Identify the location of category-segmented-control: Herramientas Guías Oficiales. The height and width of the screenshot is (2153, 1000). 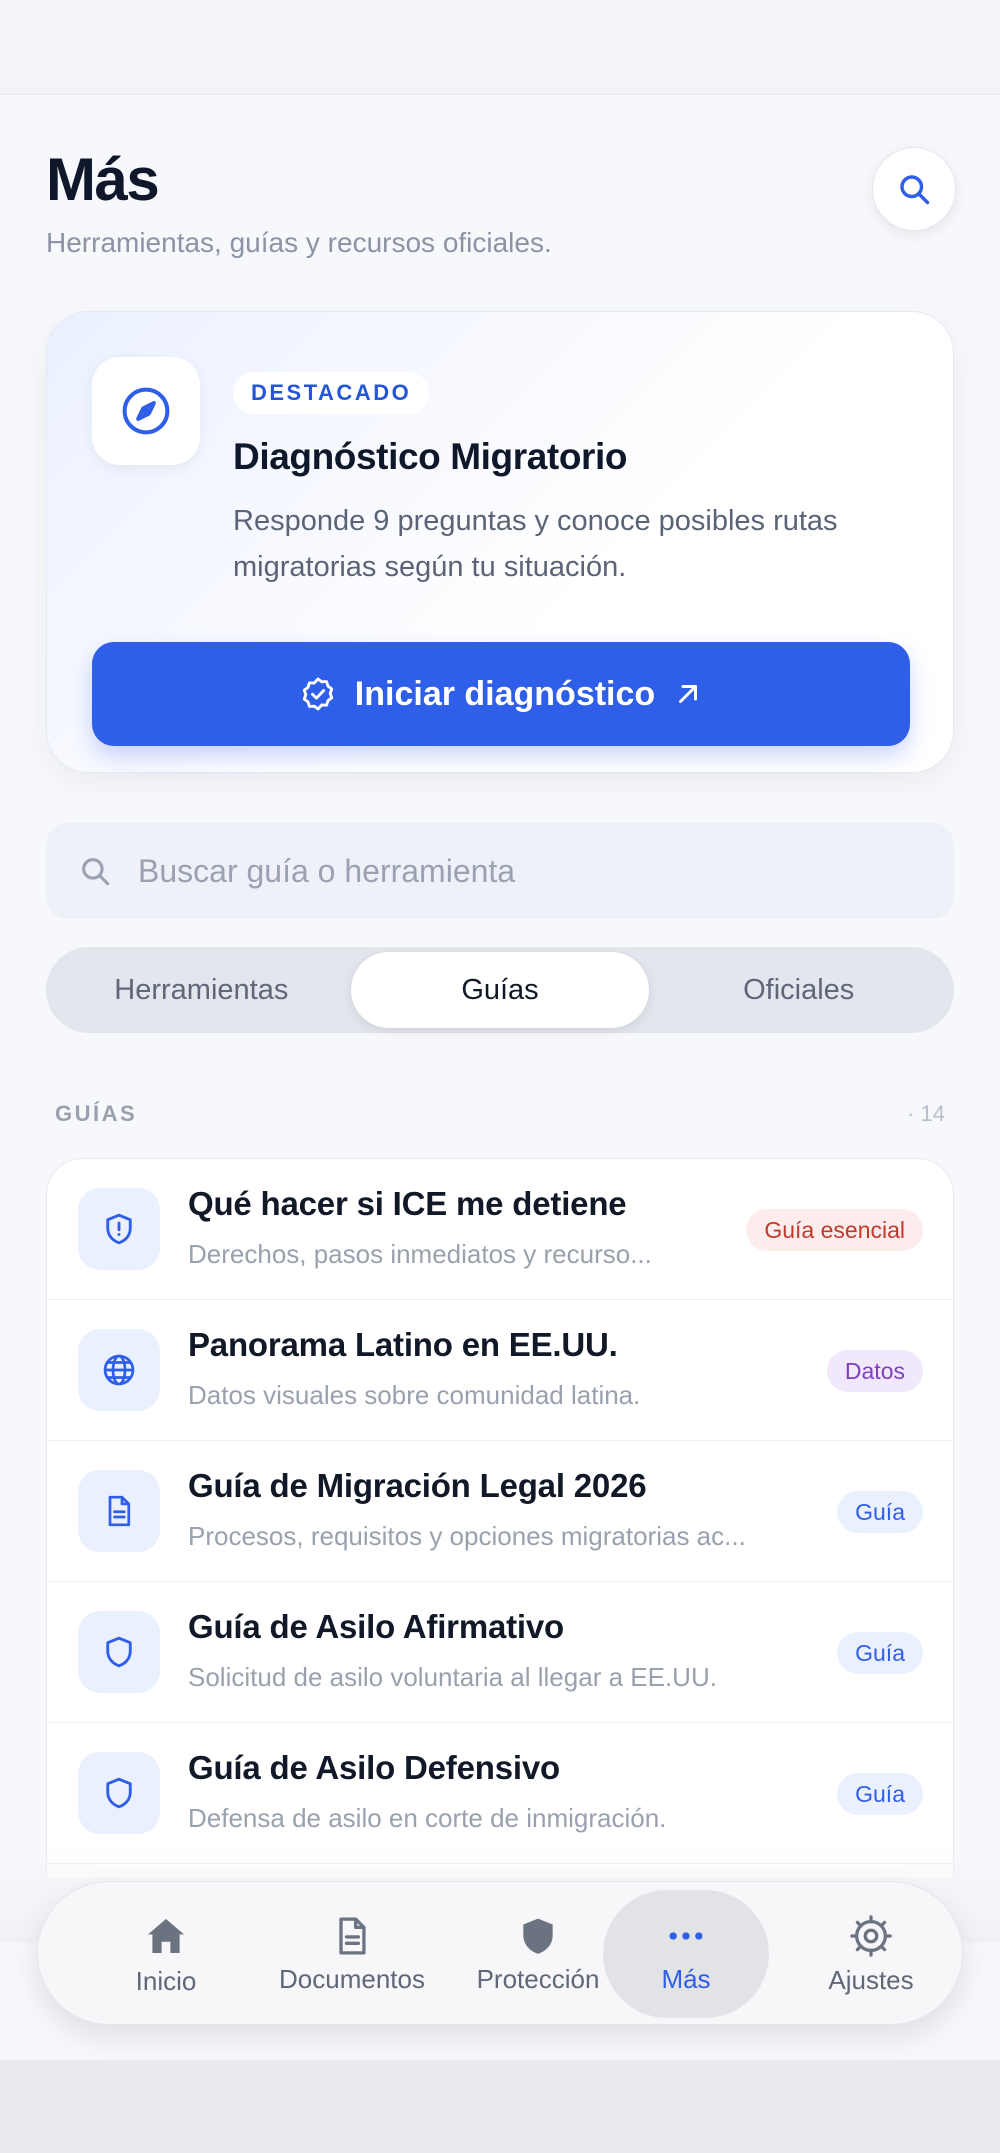
(500, 990).